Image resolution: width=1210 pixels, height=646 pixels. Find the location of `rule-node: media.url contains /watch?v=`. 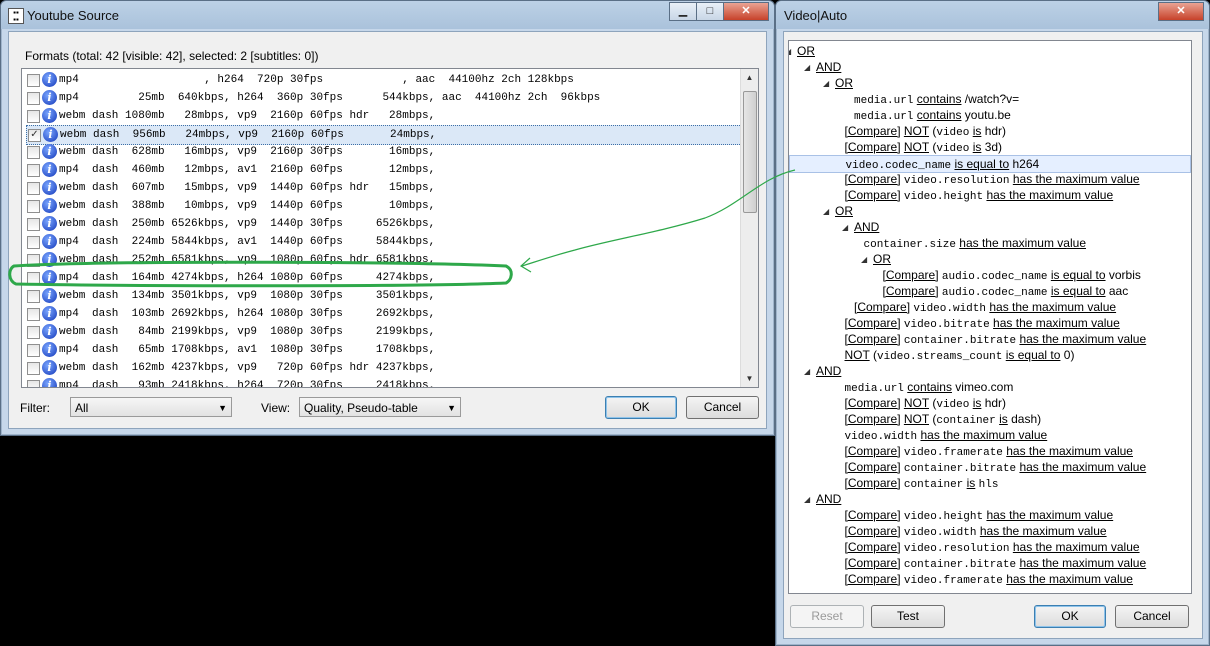

rule-node: media.url contains /watch?v= is located at coordinates (936, 99).